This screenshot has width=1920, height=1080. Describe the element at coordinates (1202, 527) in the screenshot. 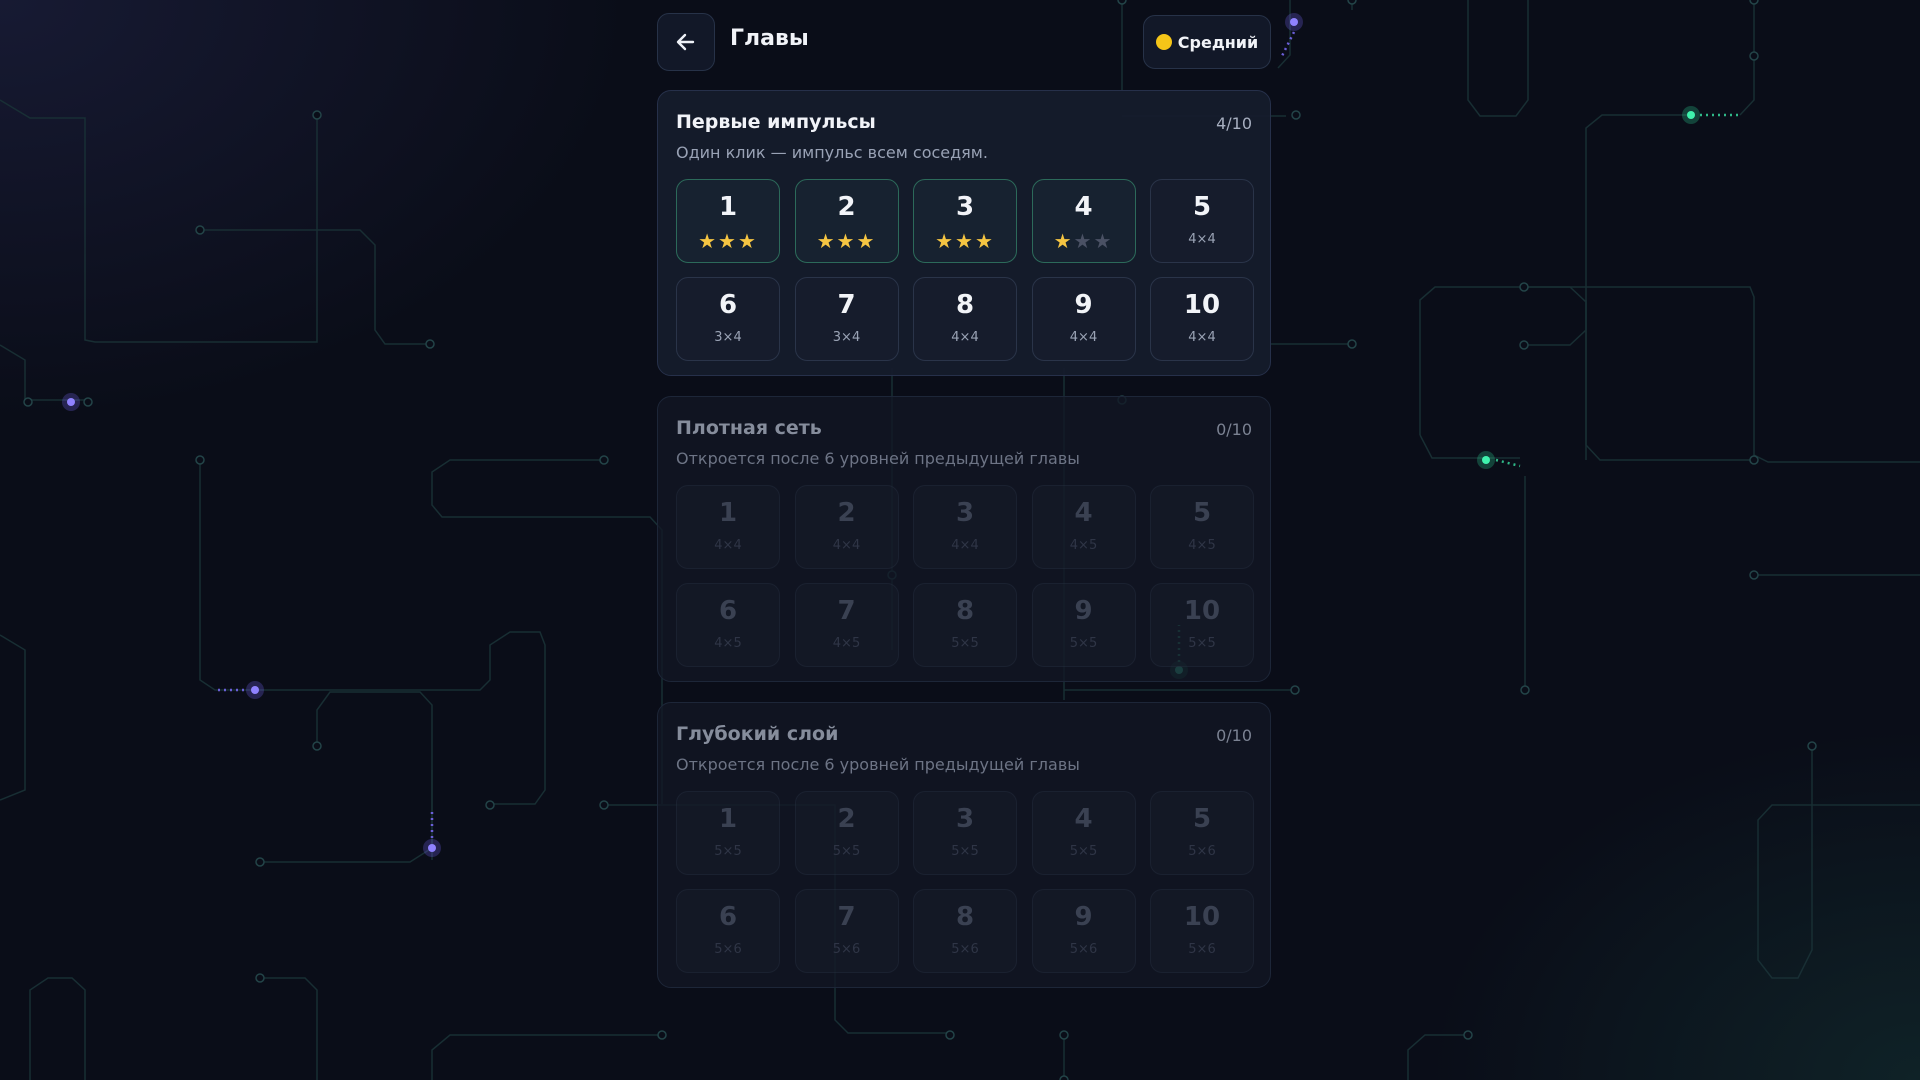

I see `level-button-5: 5 4×5` at that location.